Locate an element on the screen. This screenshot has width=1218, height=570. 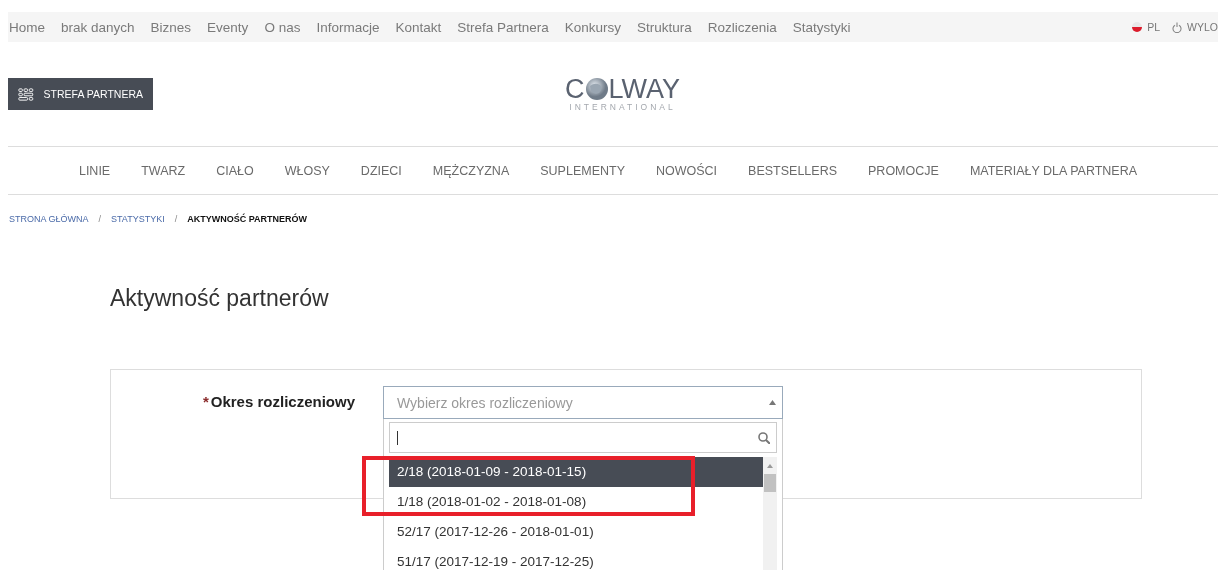
globe-icon is located at coordinates (596, 89).